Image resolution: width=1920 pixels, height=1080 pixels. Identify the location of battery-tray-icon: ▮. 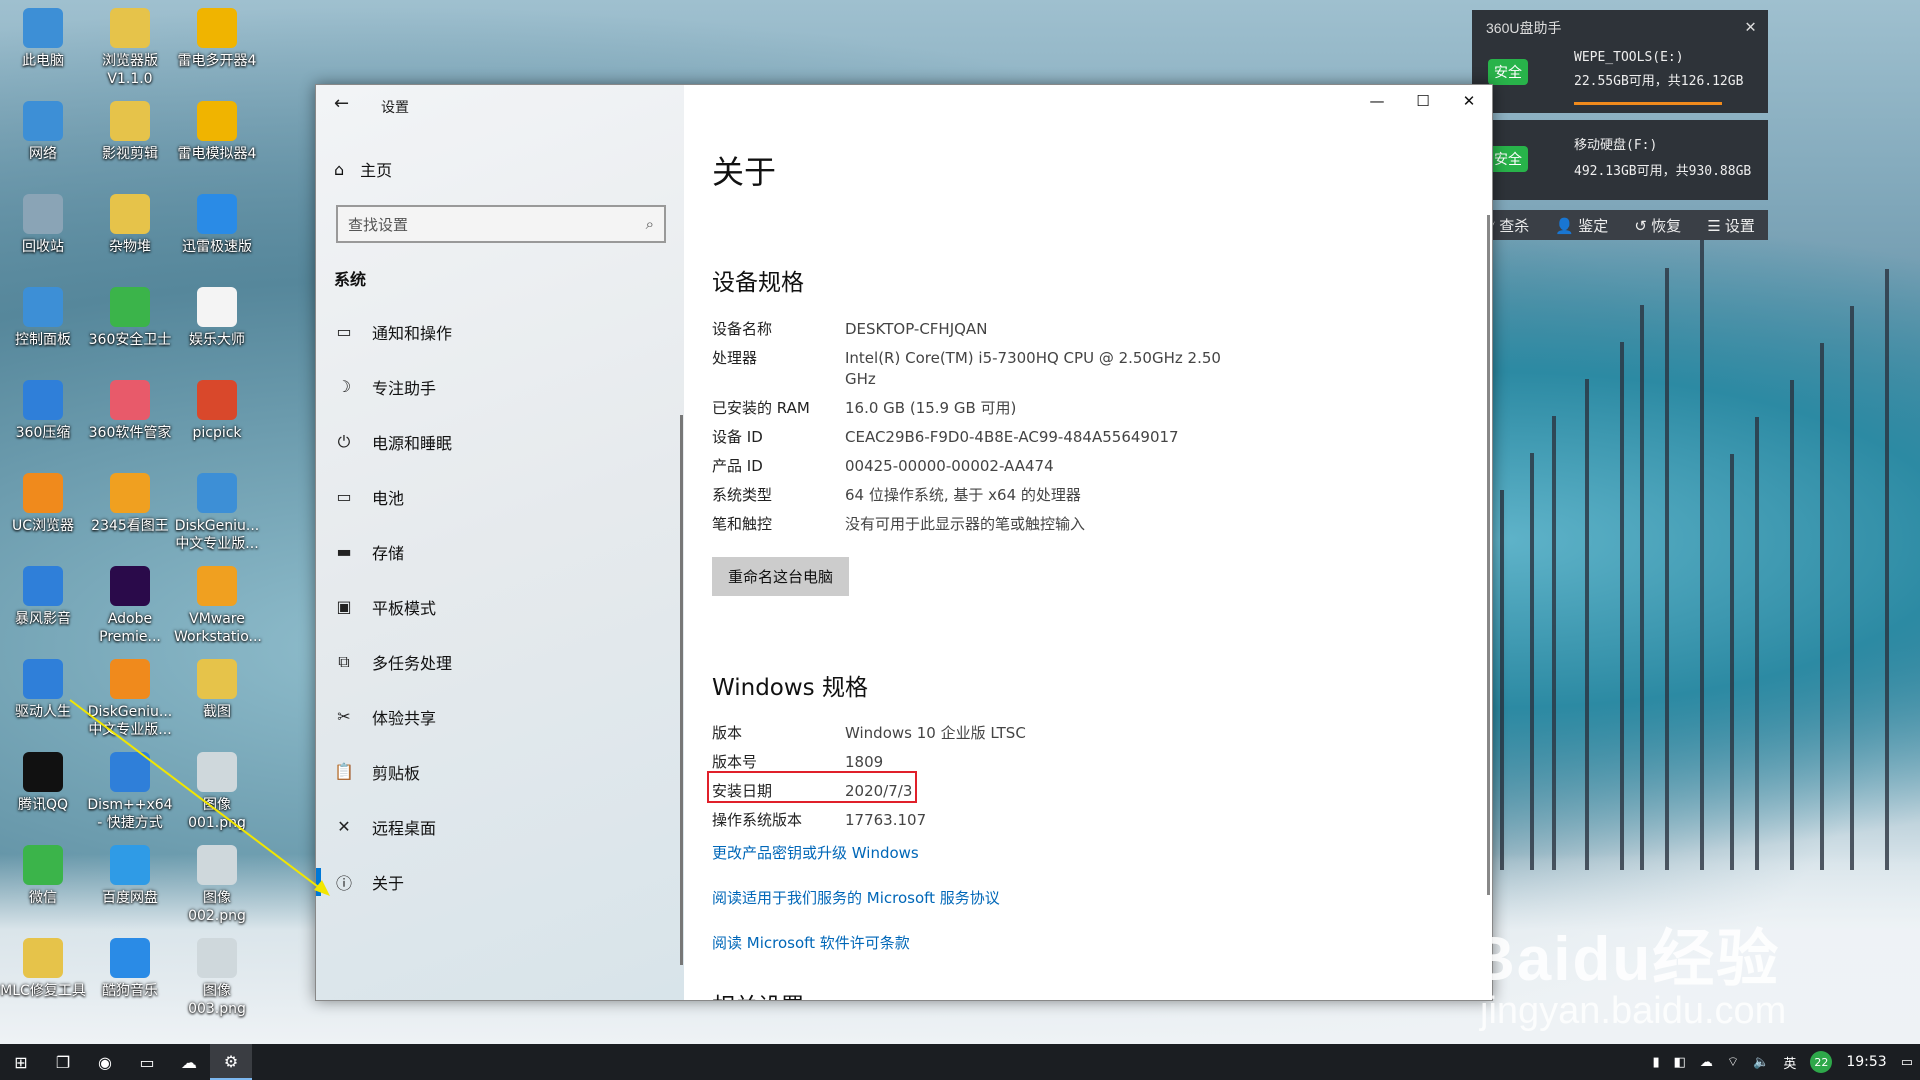
(1655, 1062).